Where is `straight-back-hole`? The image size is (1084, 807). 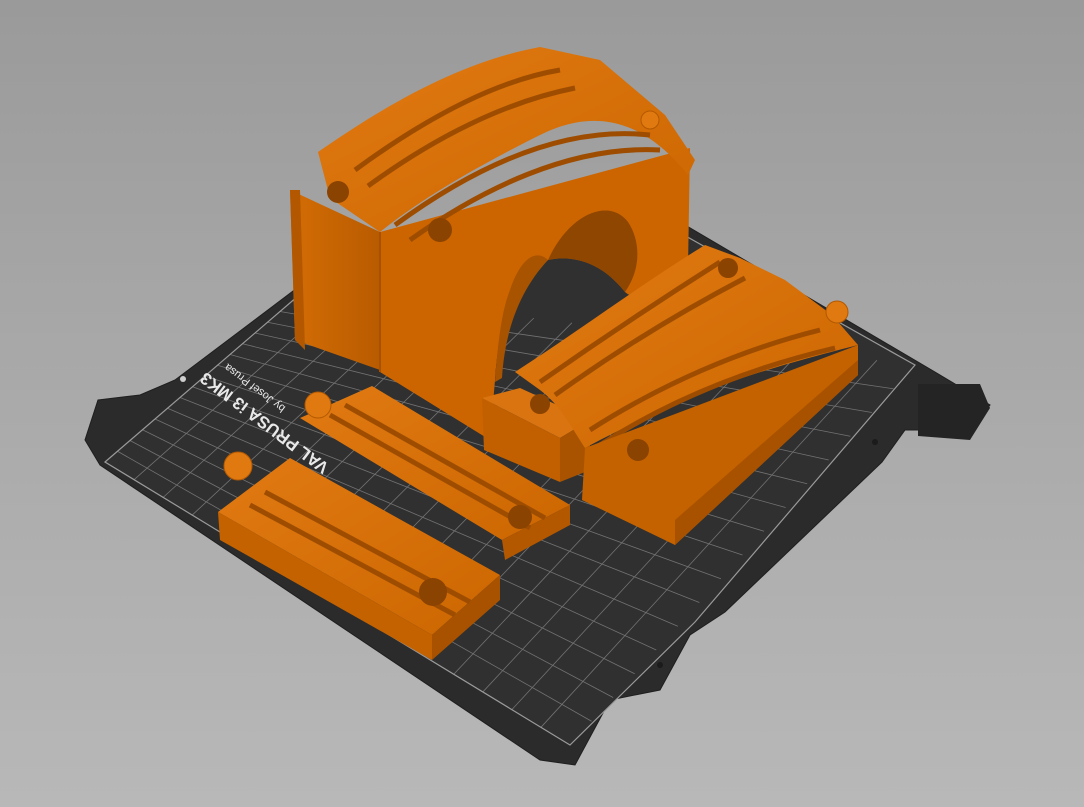
straight-back-hole is located at coordinates (520, 517).